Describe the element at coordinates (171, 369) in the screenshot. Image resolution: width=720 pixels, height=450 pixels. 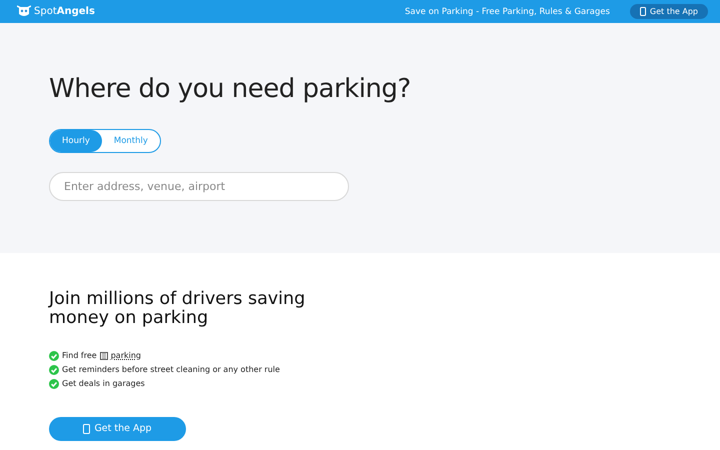
I see `feature-text: Get reminders before street cleaning or any other rule` at that location.